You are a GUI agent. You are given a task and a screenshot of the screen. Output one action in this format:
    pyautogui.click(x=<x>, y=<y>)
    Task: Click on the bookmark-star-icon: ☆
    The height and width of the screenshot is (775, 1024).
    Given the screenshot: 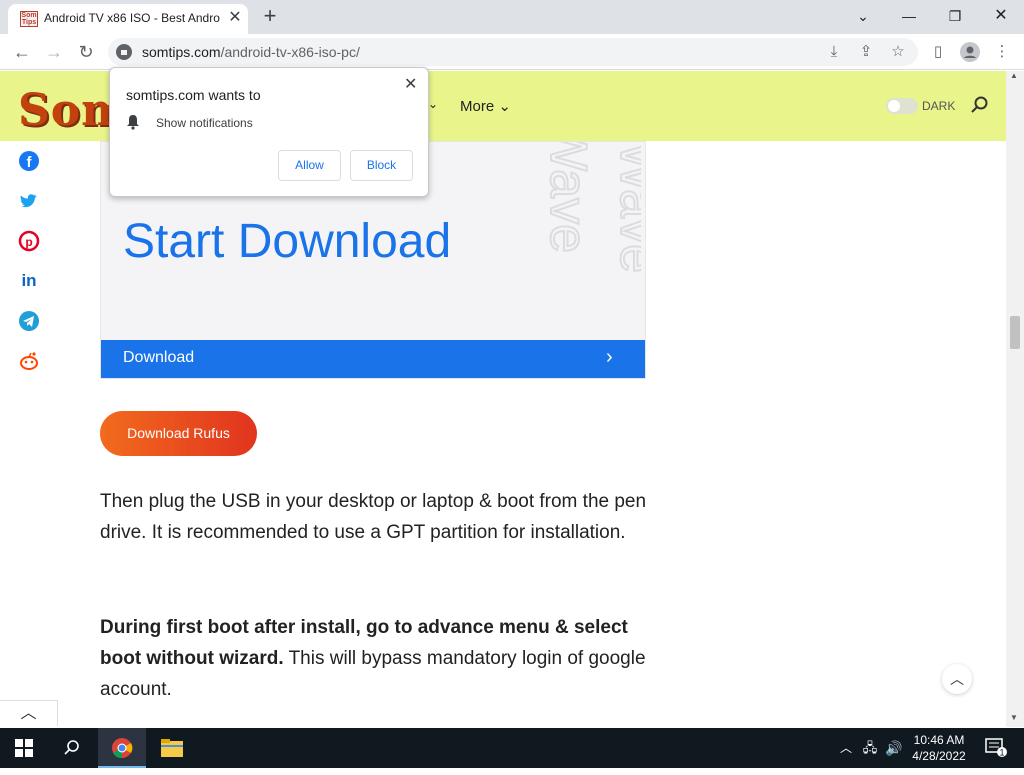 What is the action you would take?
    pyautogui.click(x=898, y=52)
    